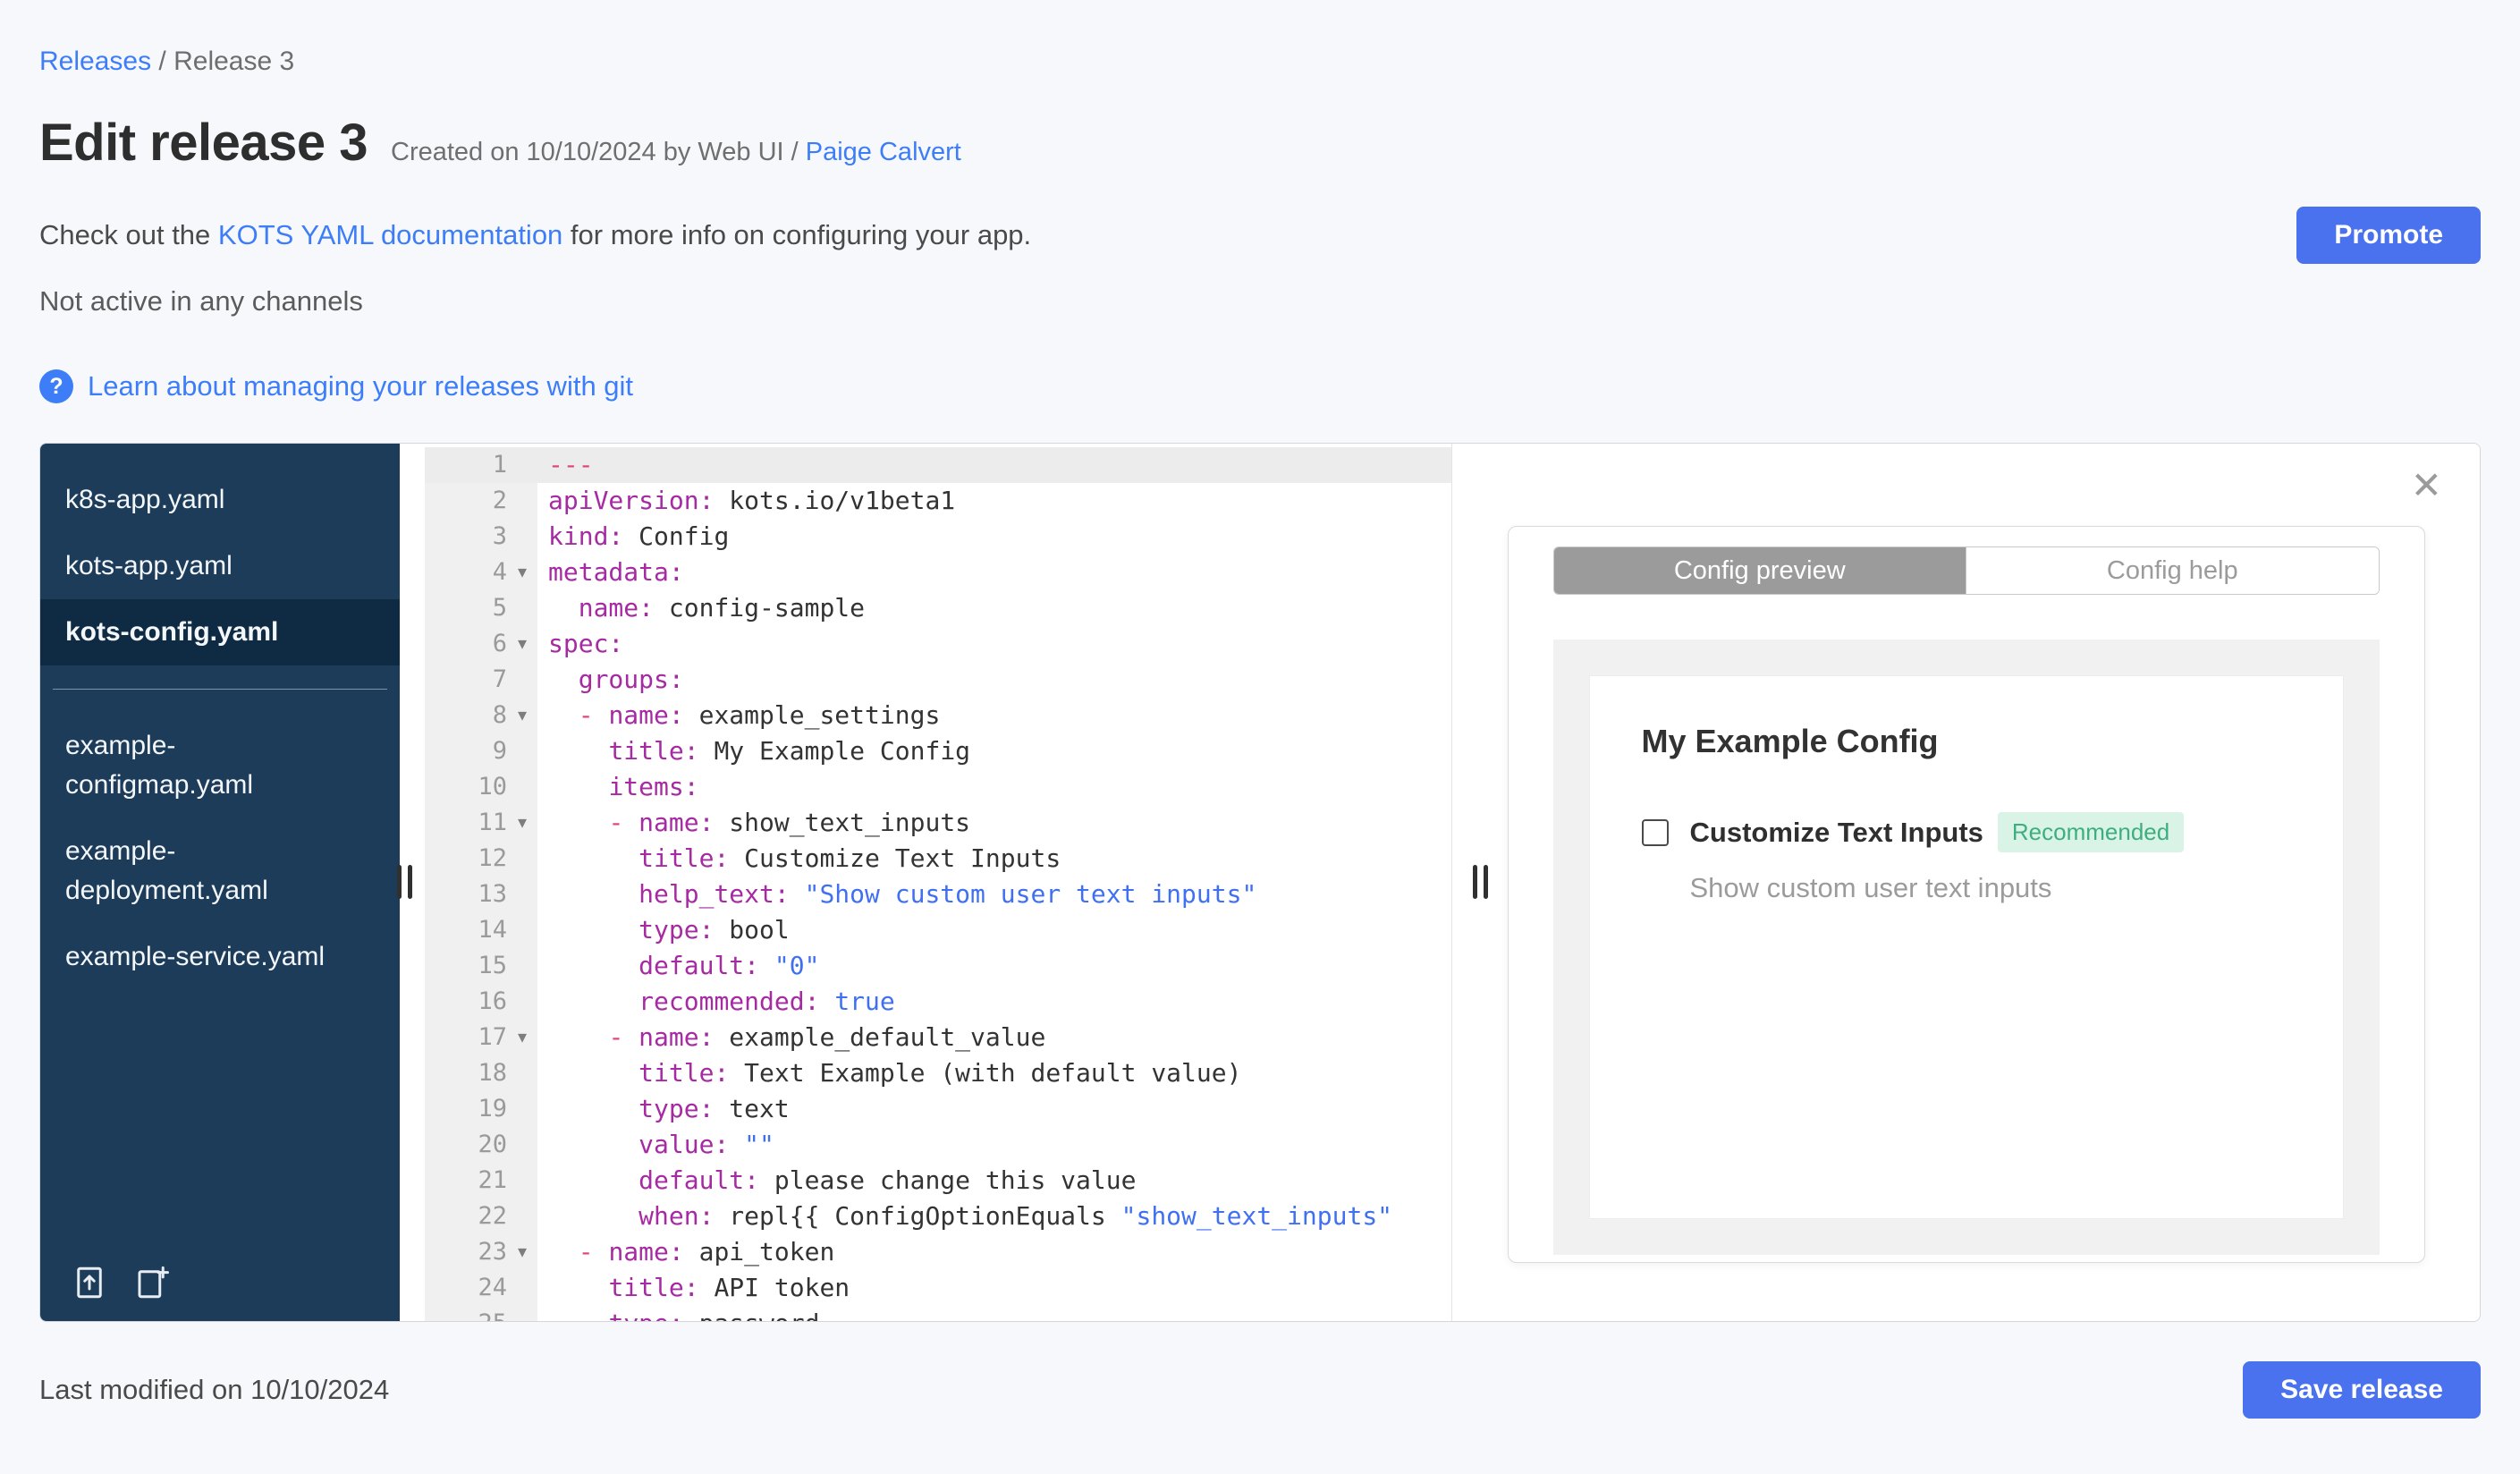 This screenshot has width=2520, height=1474. Describe the element at coordinates (220, 765) in the screenshot. I see `sidebar-item-example-configmap-yaml: example-configmap.yaml` at that location.